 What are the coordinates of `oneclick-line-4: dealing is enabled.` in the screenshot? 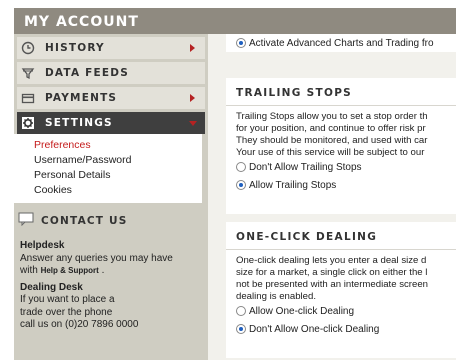 It's located at (276, 296).